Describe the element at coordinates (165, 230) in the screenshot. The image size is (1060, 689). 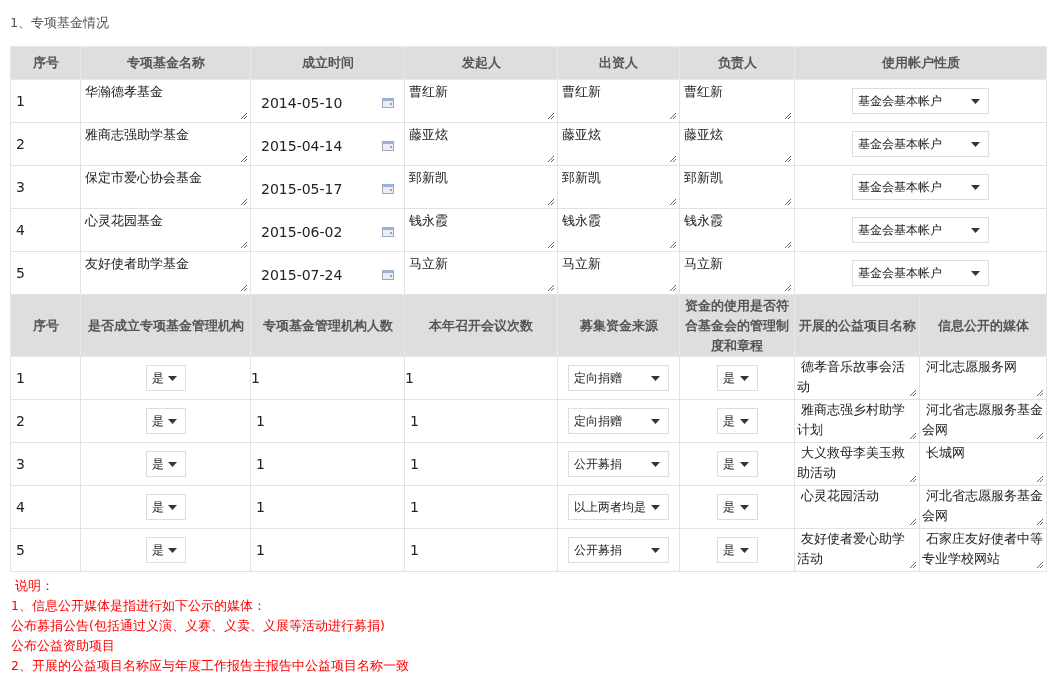
I see `text-area: 心灵花园基金` at that location.